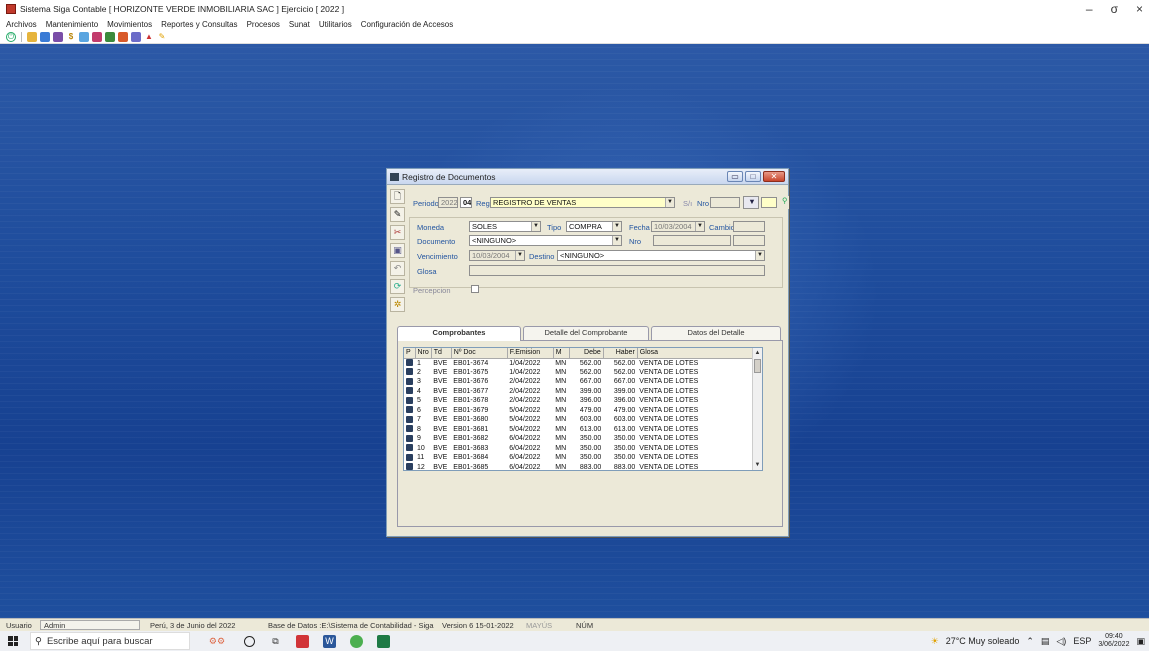 This screenshot has width=1149, height=651. What do you see at coordinates (263, 24) in the screenshot?
I see `menu-procesos: Procesos` at bounding box center [263, 24].